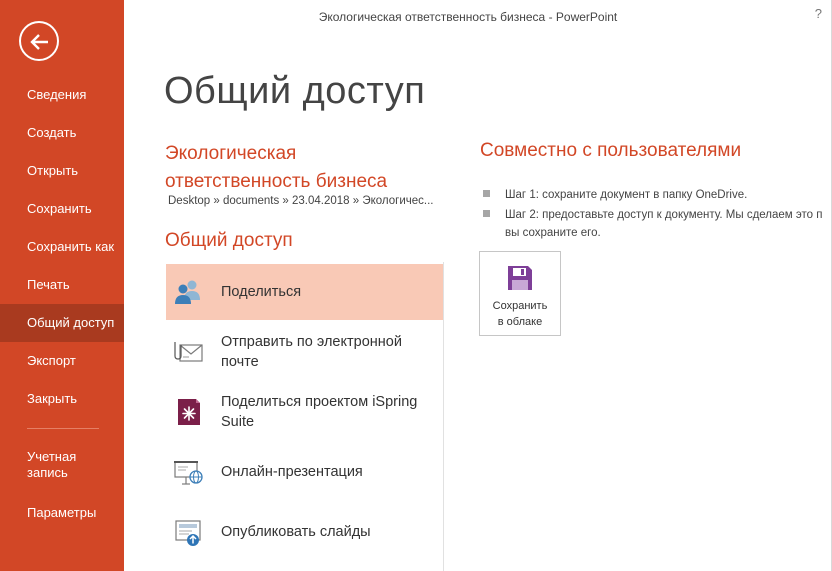 Image resolution: width=832 pixels, height=571 pixels. I want to click on step-2-line2: вы сохраните его., so click(553, 233).